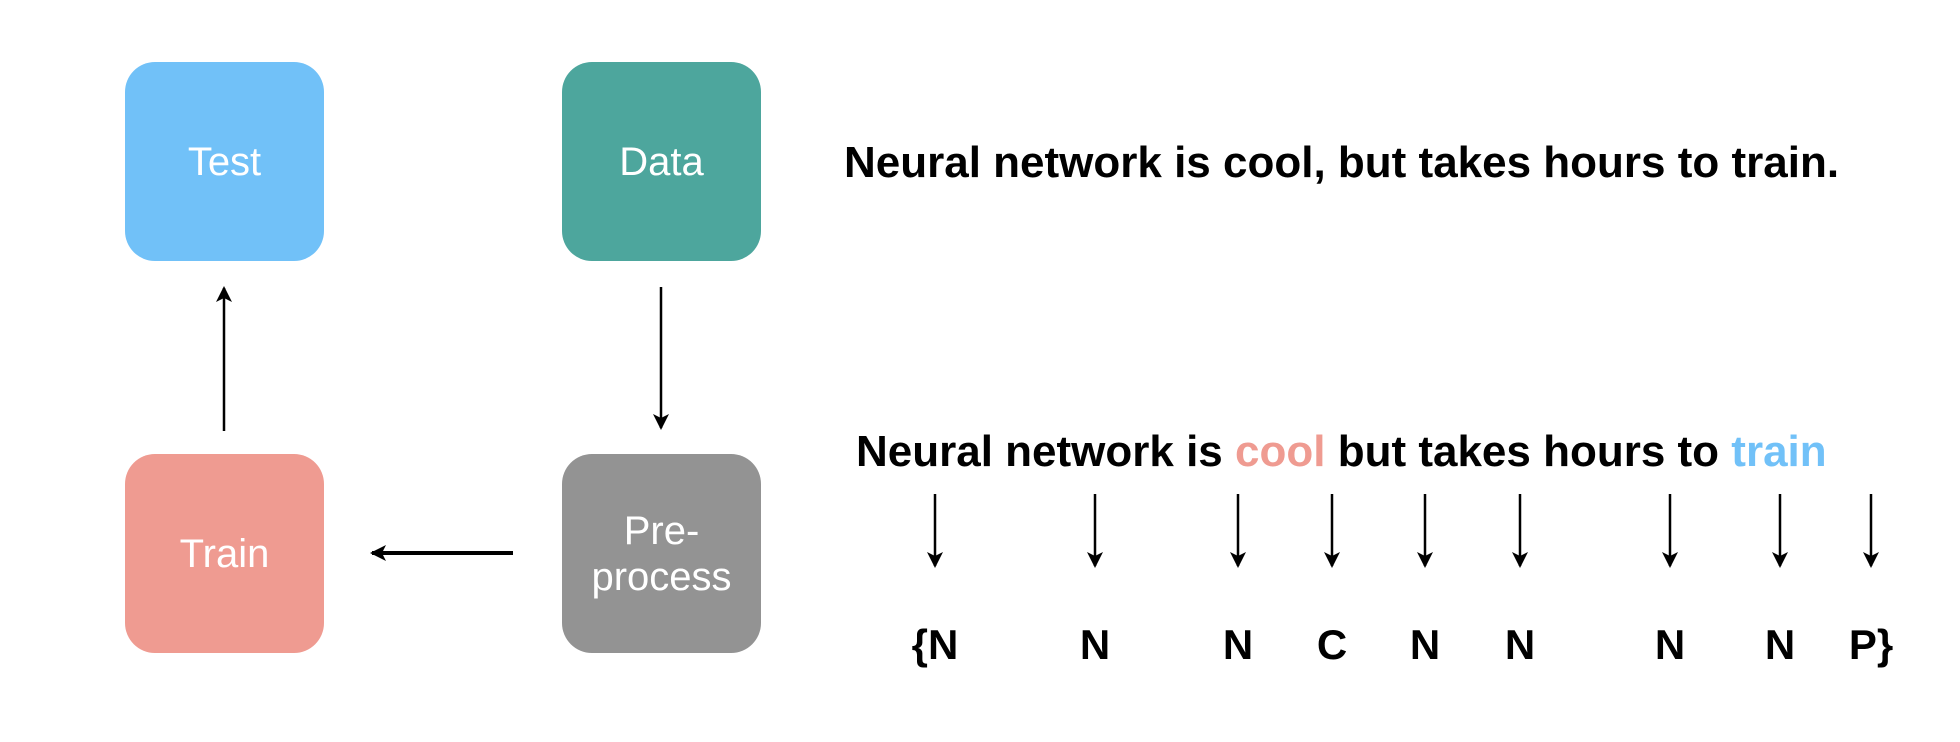  I want to click on tag-label: {N, so click(935, 644).